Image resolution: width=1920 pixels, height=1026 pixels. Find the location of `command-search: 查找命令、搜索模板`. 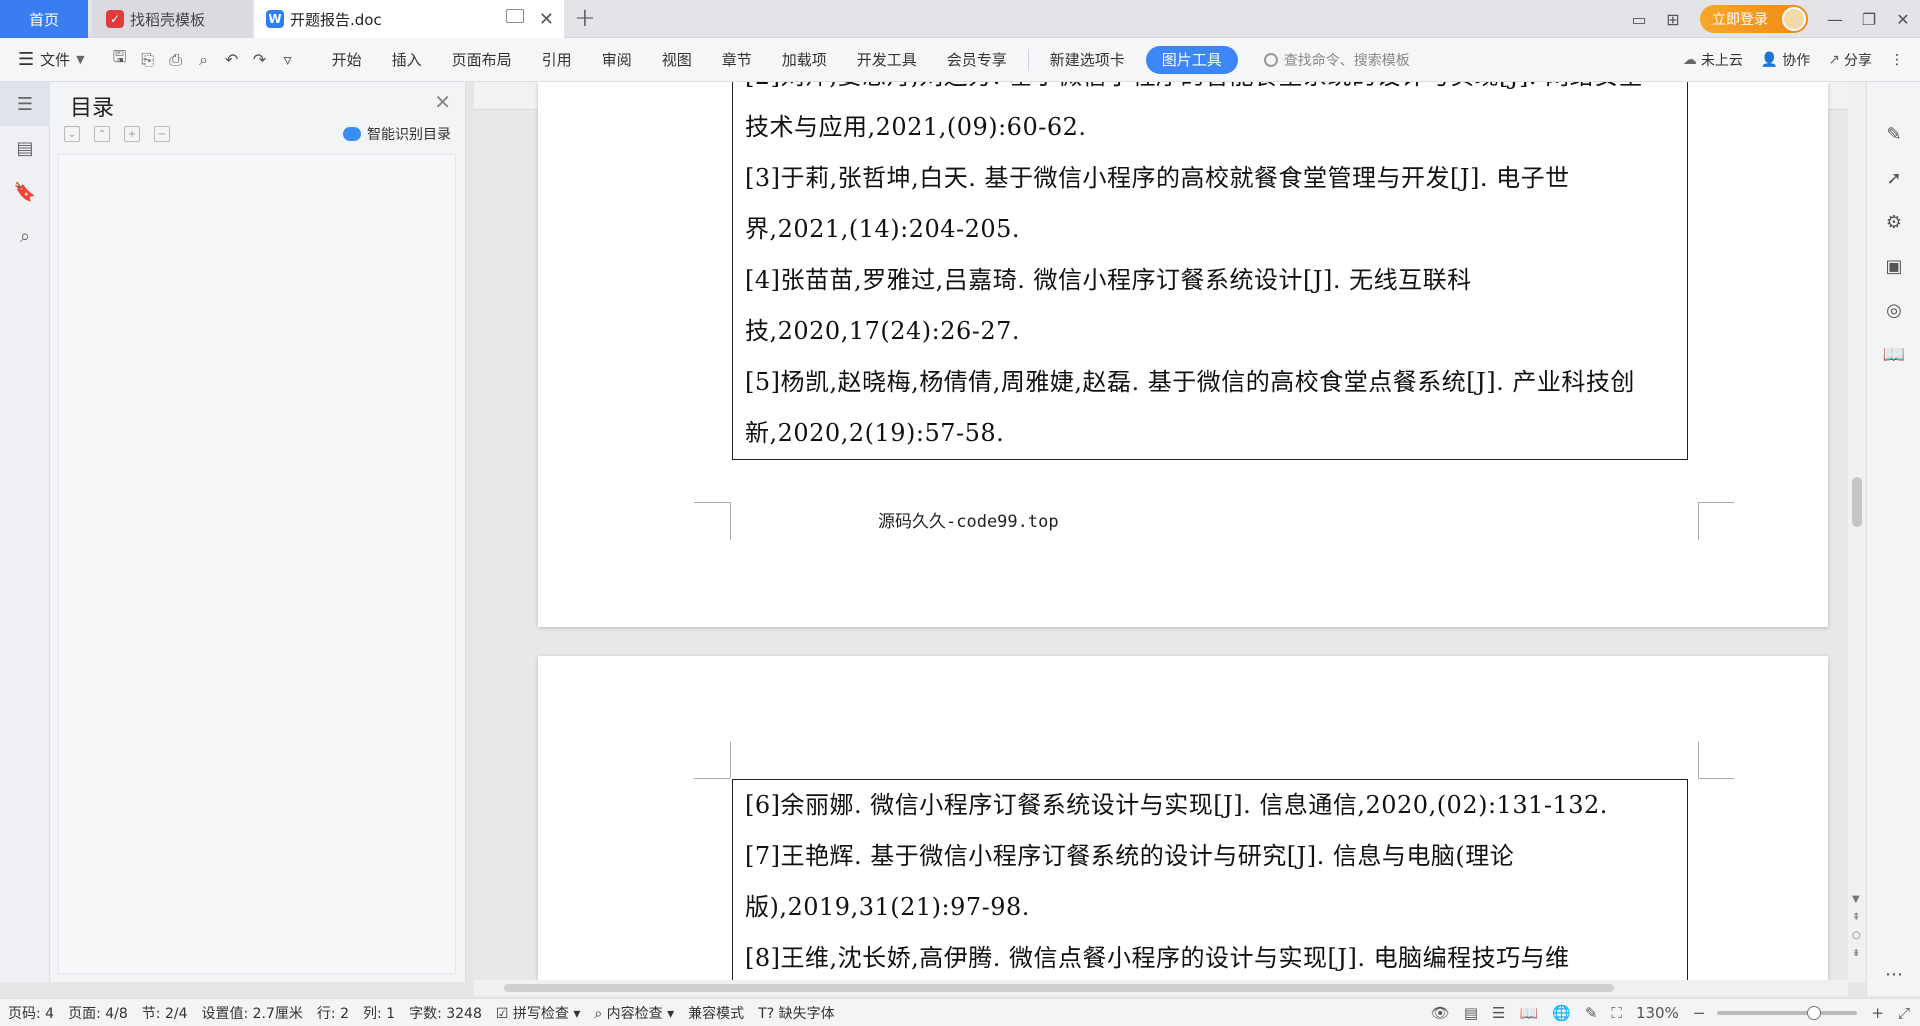

command-search: 查找命令、搜索模板 is located at coordinates (1336, 60).